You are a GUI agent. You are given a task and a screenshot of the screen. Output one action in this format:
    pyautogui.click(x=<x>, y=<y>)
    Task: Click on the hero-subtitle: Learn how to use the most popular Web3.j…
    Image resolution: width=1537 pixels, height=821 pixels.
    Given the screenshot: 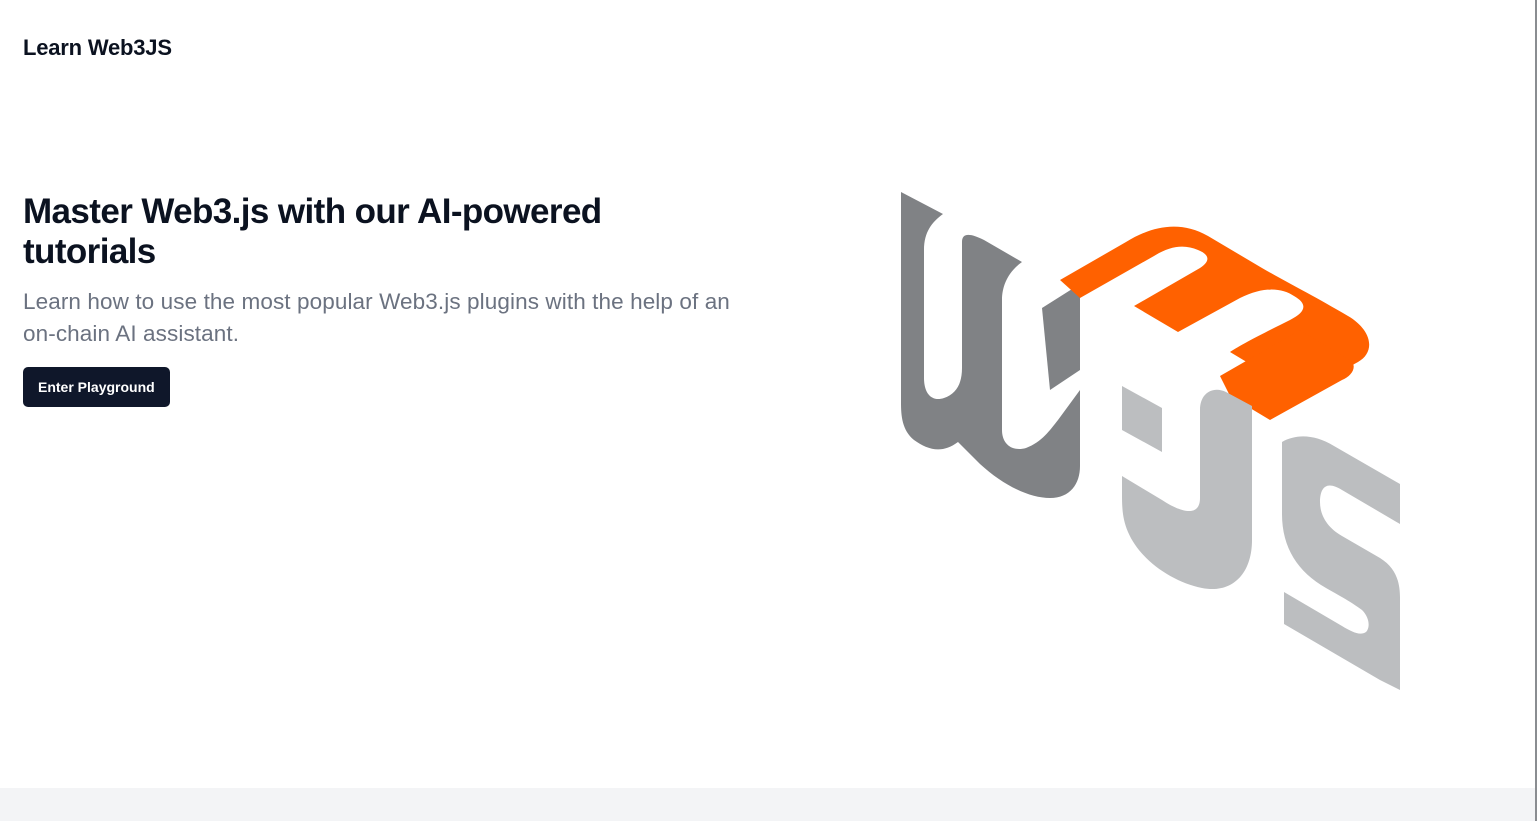 What is the action you would take?
    pyautogui.click(x=376, y=317)
    